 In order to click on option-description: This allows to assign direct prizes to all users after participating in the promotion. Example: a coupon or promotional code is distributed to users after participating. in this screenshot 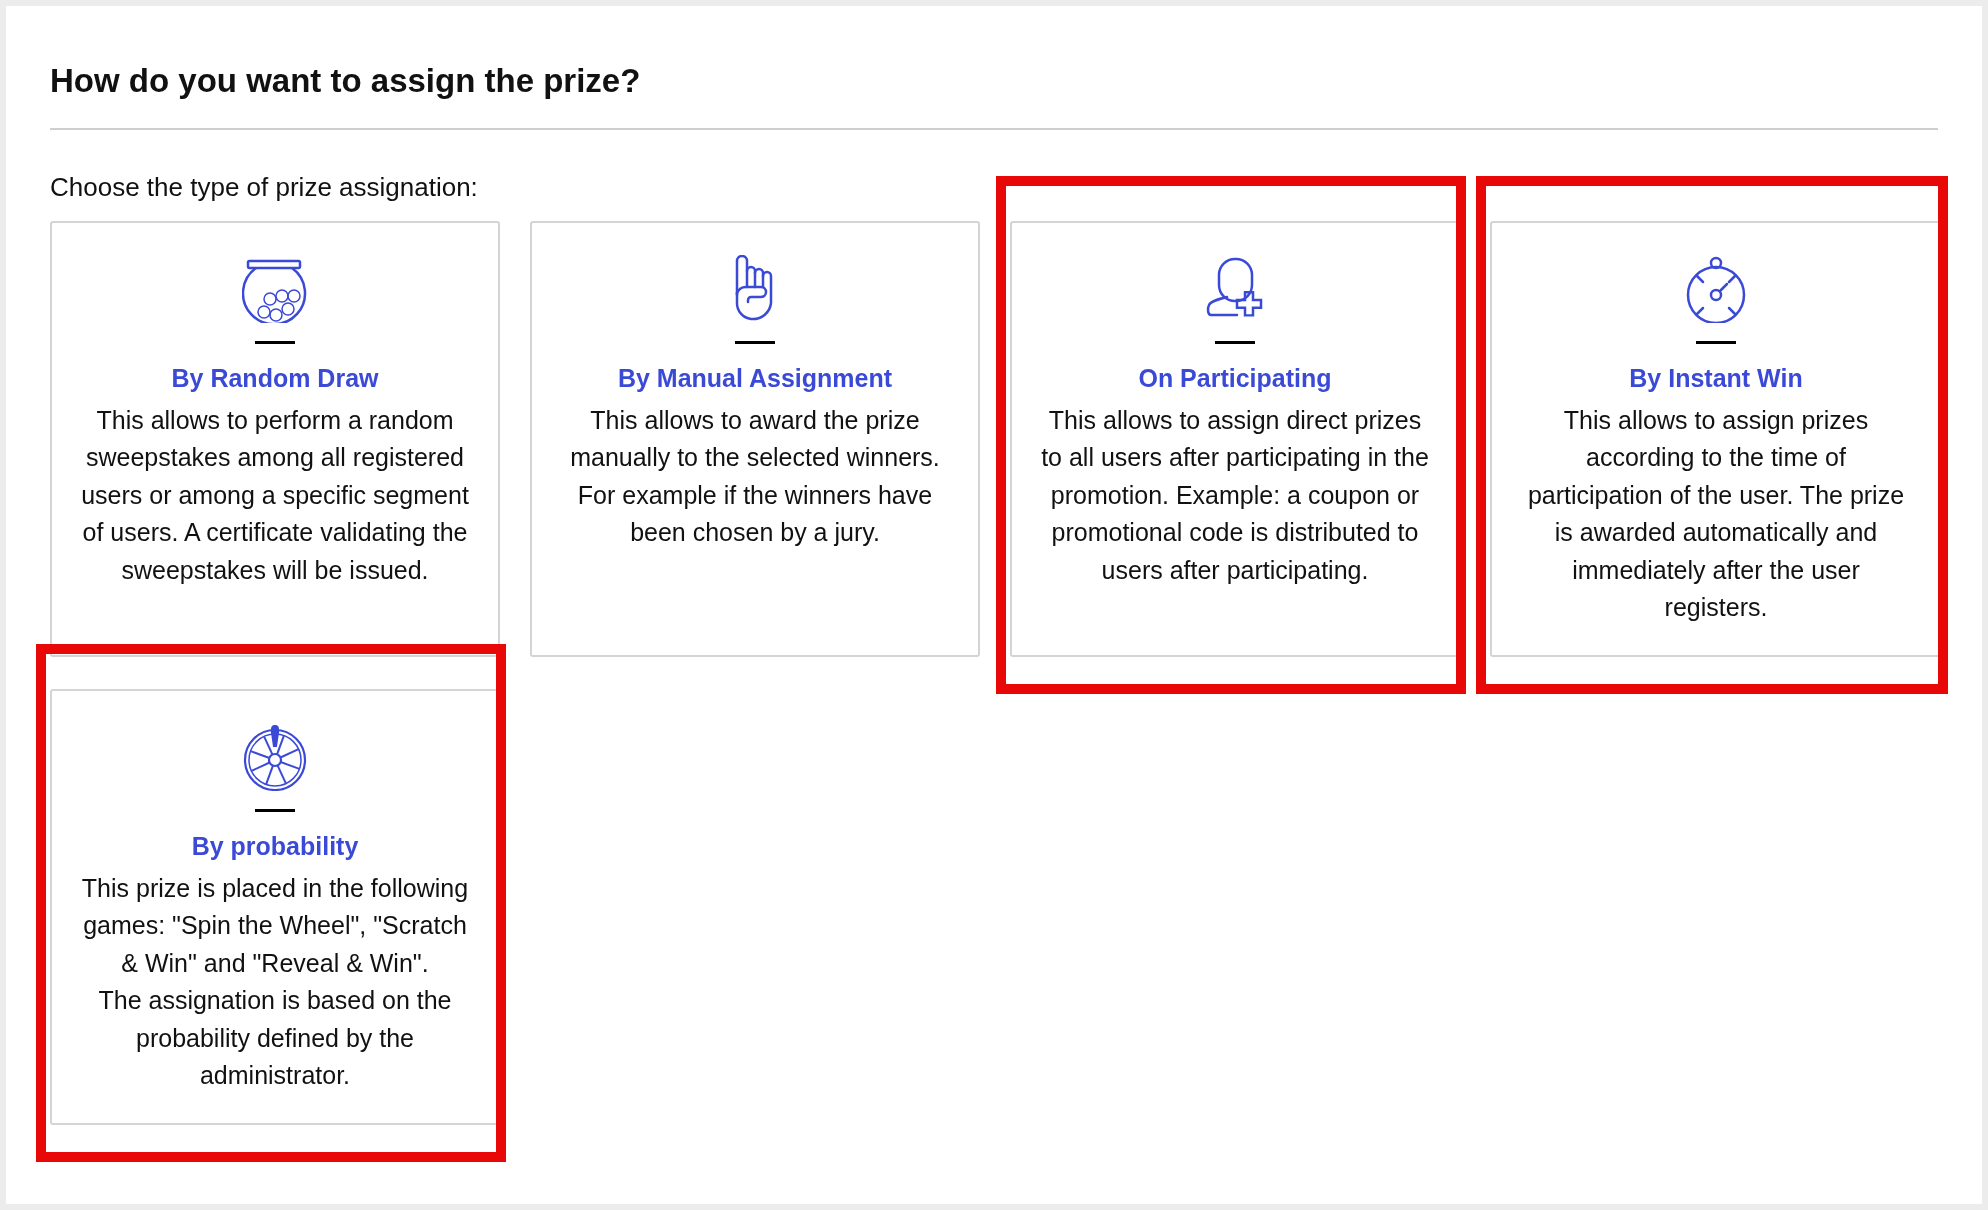, I will do `click(1235, 495)`.